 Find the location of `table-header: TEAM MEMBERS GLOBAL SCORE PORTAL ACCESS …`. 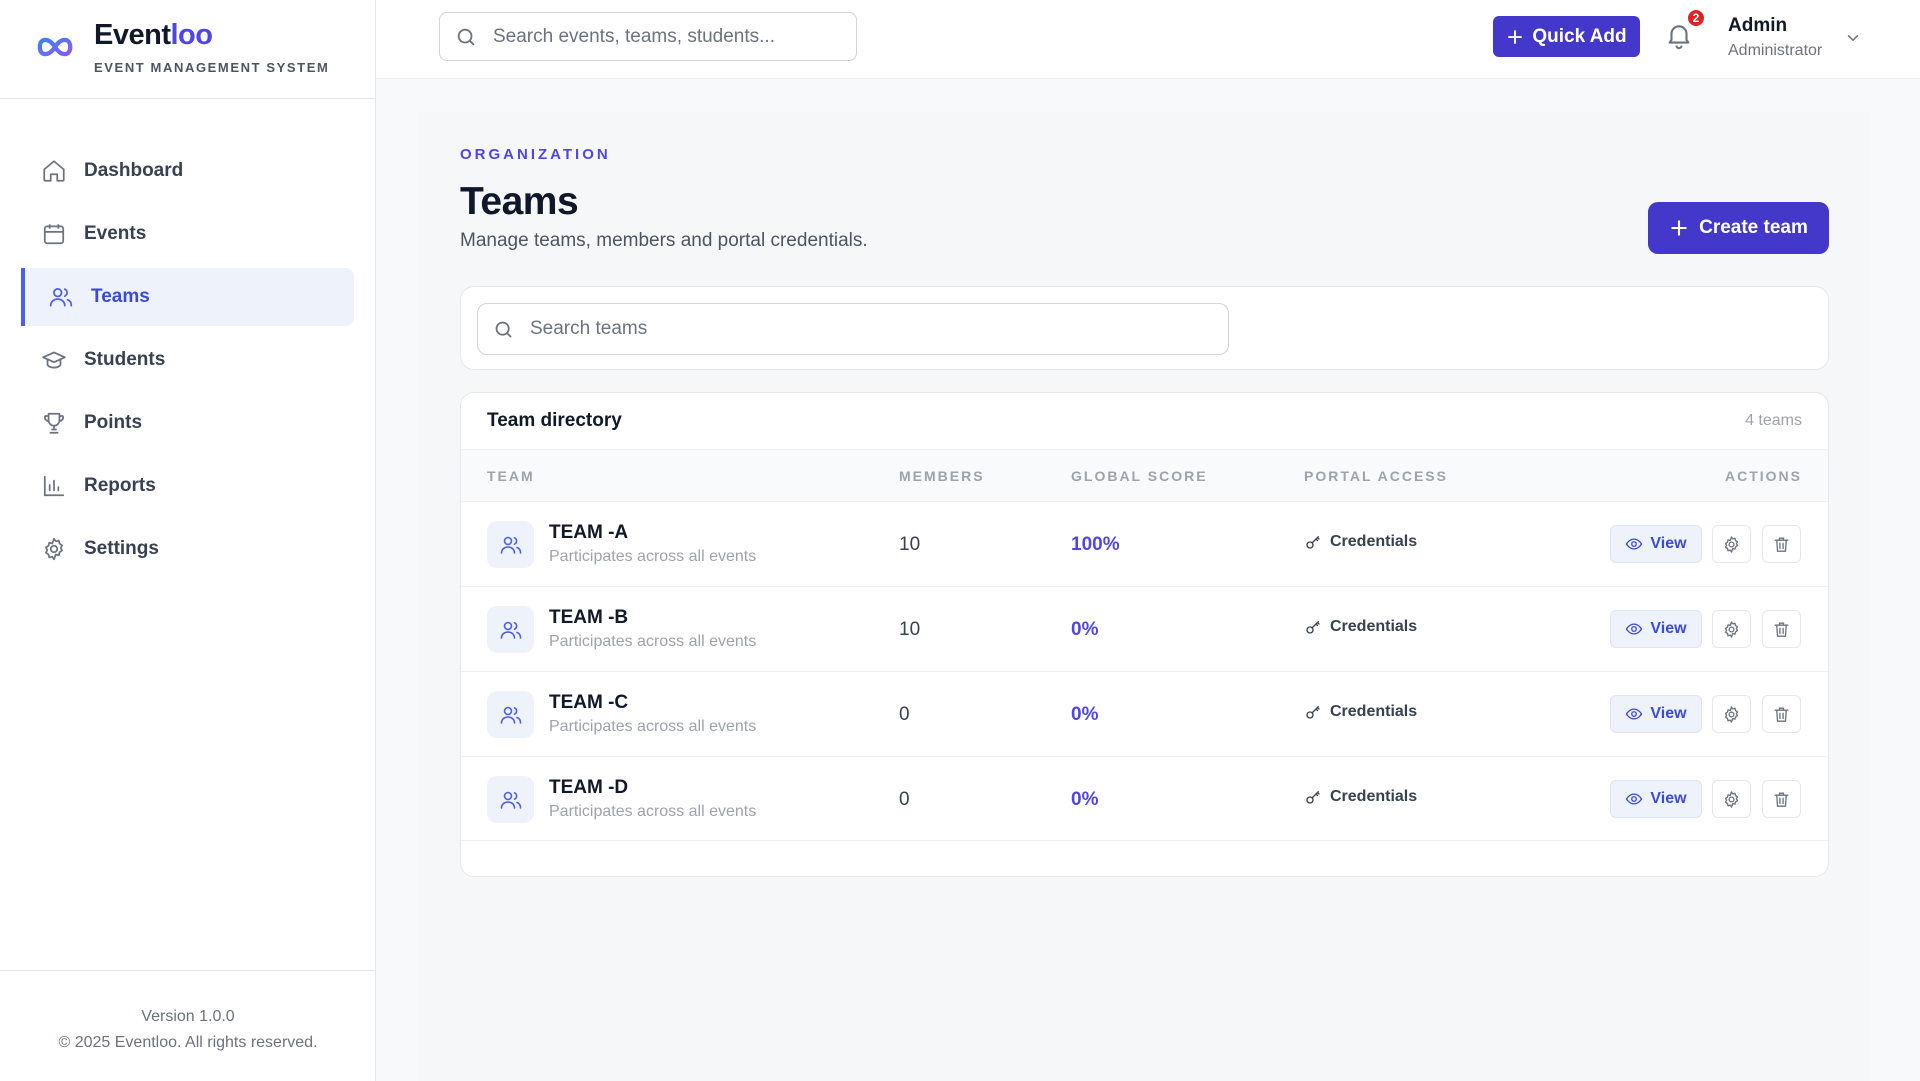

table-header: TEAM MEMBERS GLOBAL SCORE PORTAL ACCESS … is located at coordinates (1144, 475).